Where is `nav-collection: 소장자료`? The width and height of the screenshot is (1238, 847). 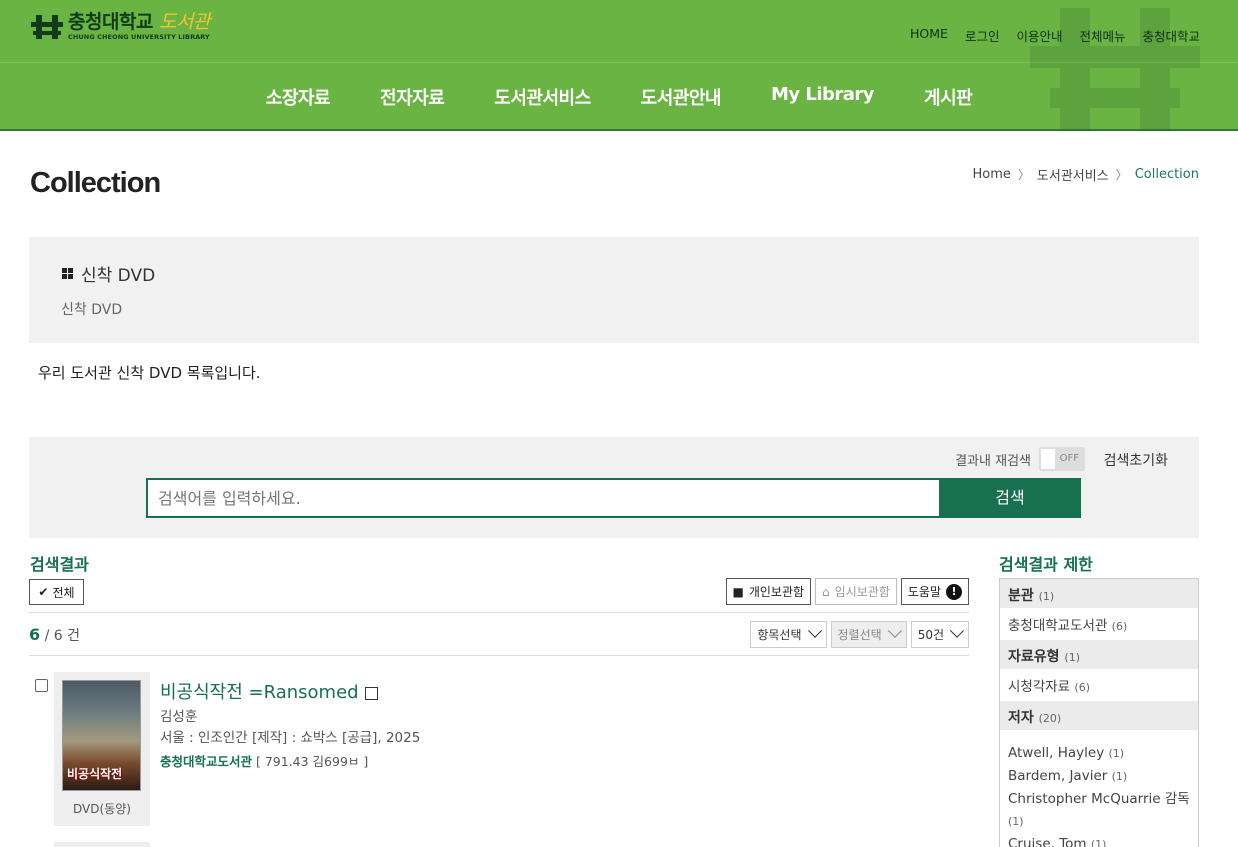 nav-collection: 소장자료 is located at coordinates (298, 97).